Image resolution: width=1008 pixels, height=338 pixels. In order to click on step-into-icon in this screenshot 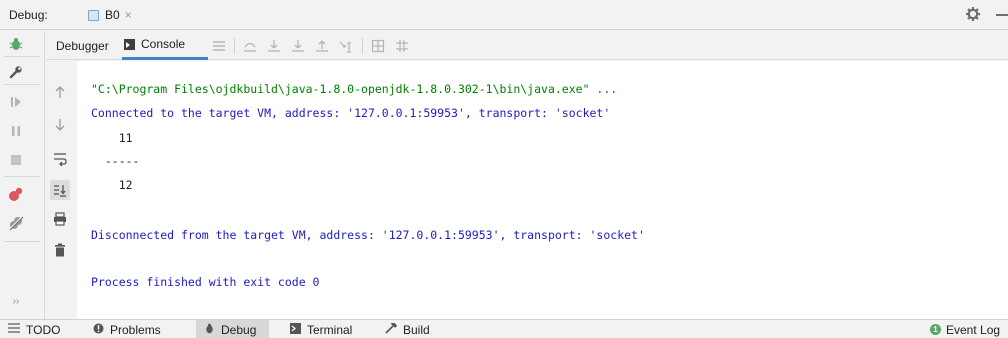, I will do `click(274, 46)`.